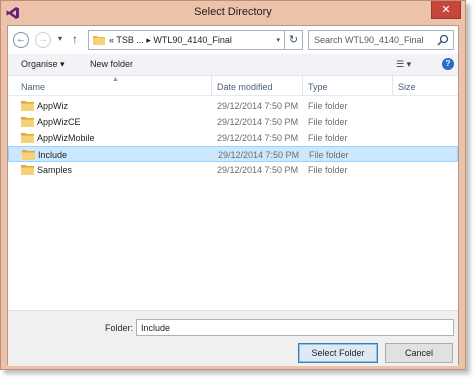 The height and width of the screenshot is (378, 475). What do you see at coordinates (111, 64) in the screenshot?
I see `new-folder-button: New folder` at bounding box center [111, 64].